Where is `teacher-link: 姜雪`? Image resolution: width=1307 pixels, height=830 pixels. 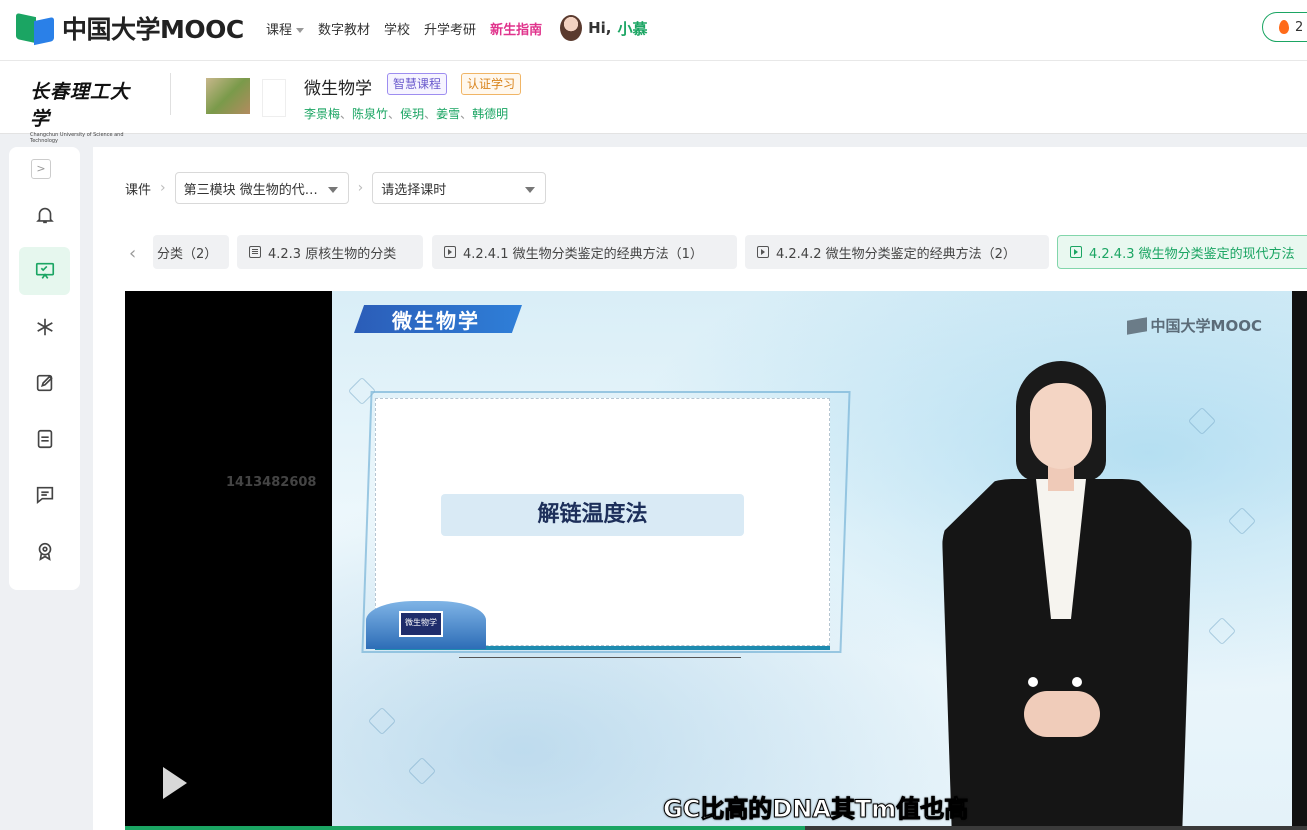
teacher-link: 姜雪 is located at coordinates (448, 114).